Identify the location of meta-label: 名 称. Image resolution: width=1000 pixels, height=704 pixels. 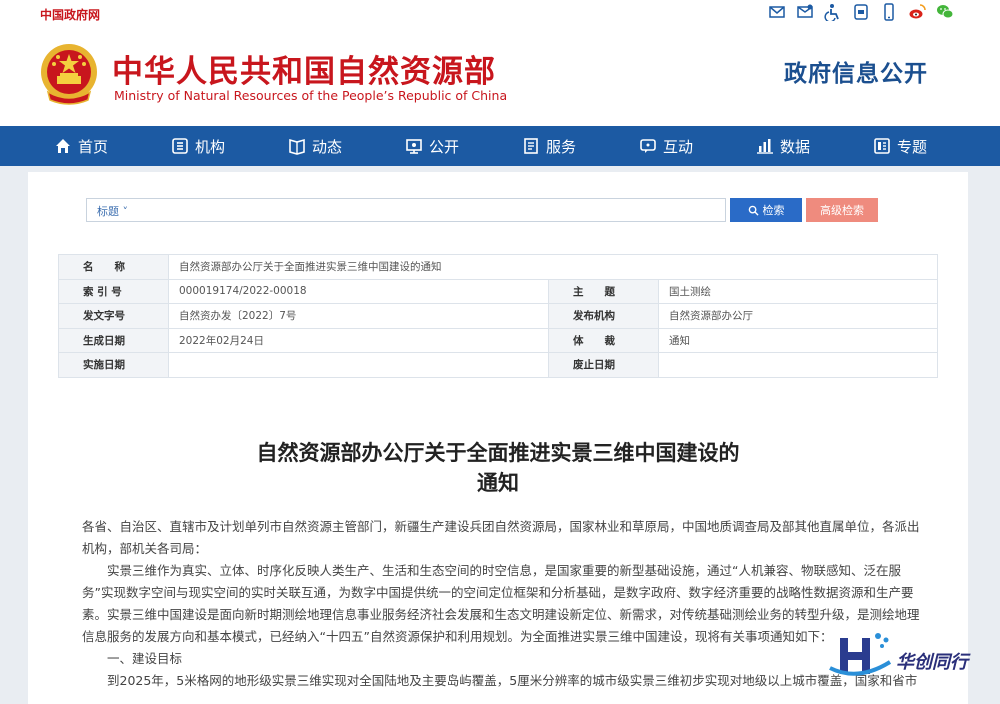
(113, 267).